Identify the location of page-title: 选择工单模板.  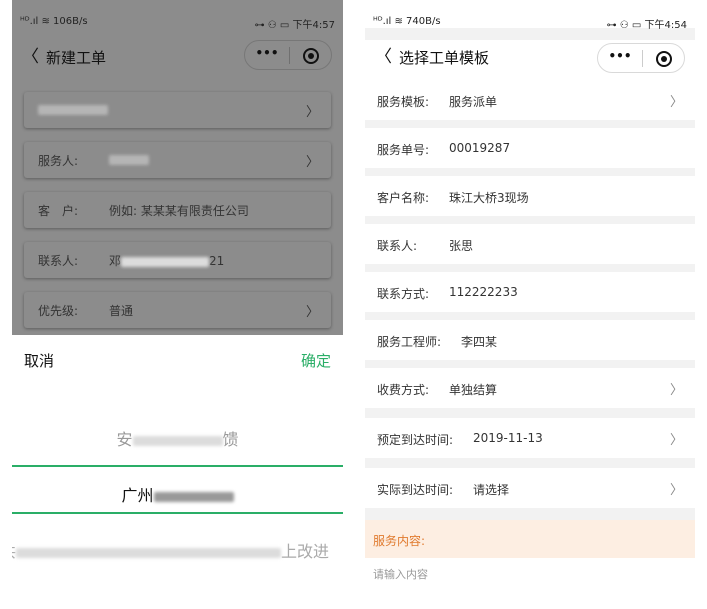
(444, 58).